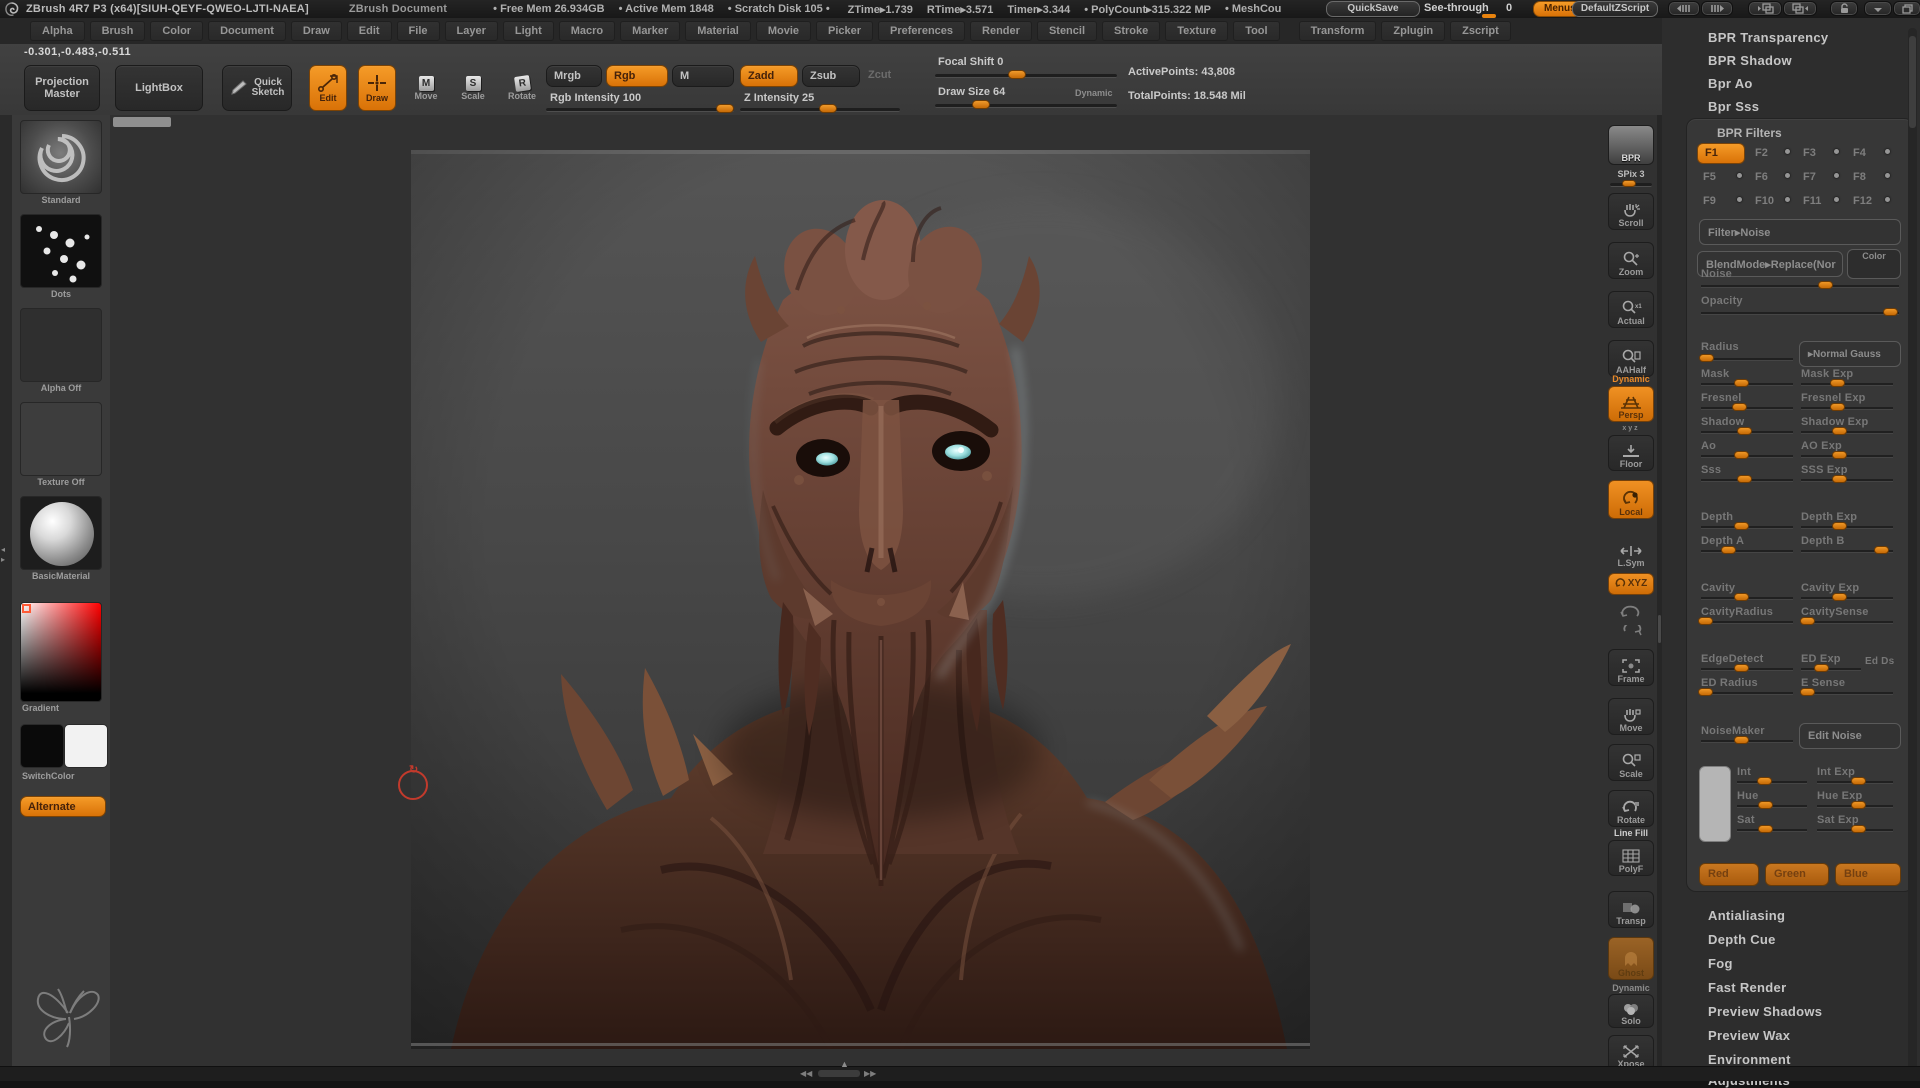  I want to click on fog-section: Fog, so click(1720, 963).